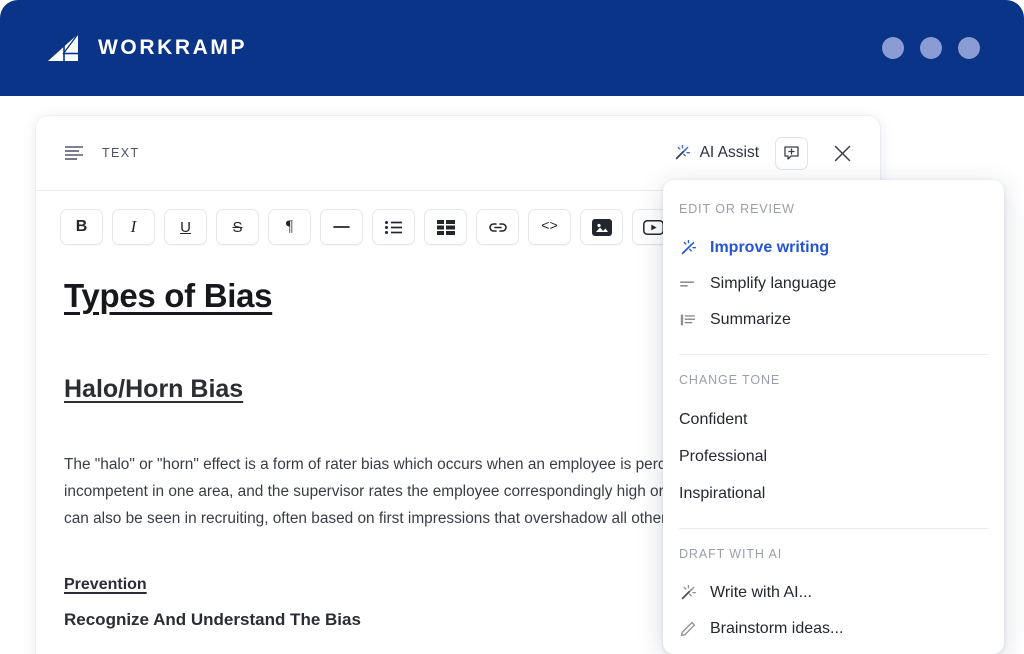 Image resolution: width=1024 pixels, height=654 pixels. I want to click on ai-menu-item-summarize: Summarize, so click(833, 320).